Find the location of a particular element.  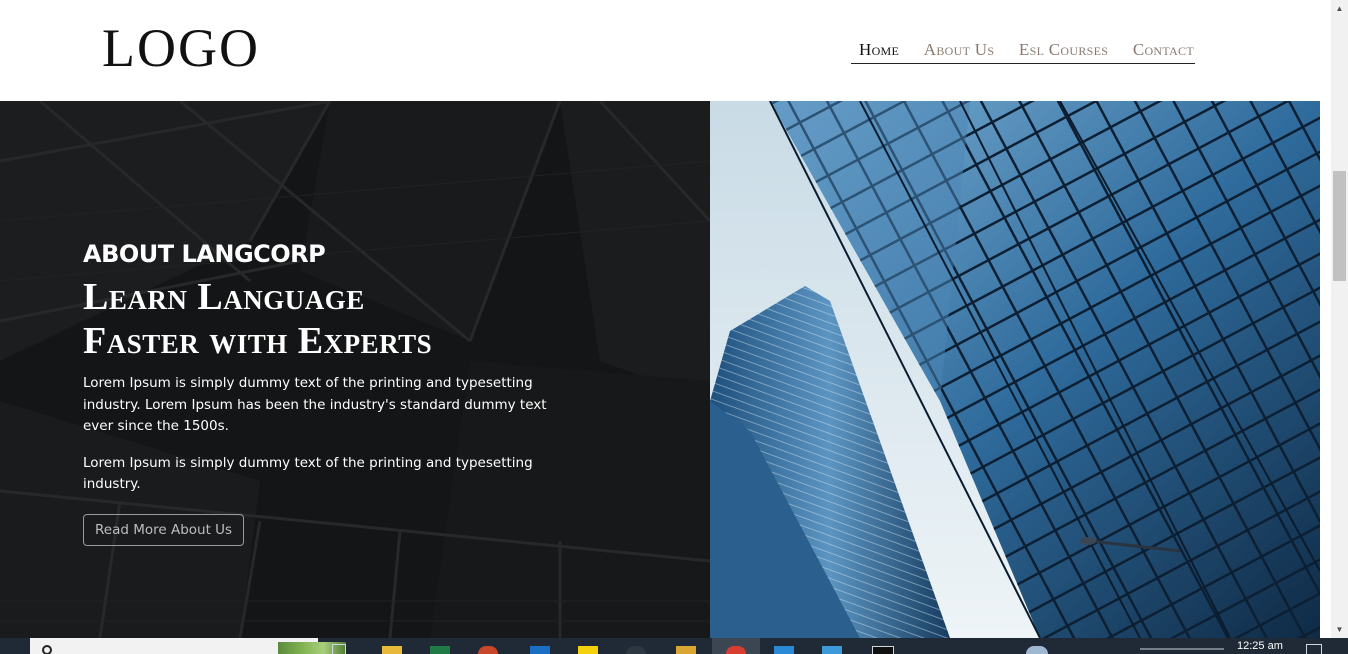

folder-icon is located at coordinates (686, 650).